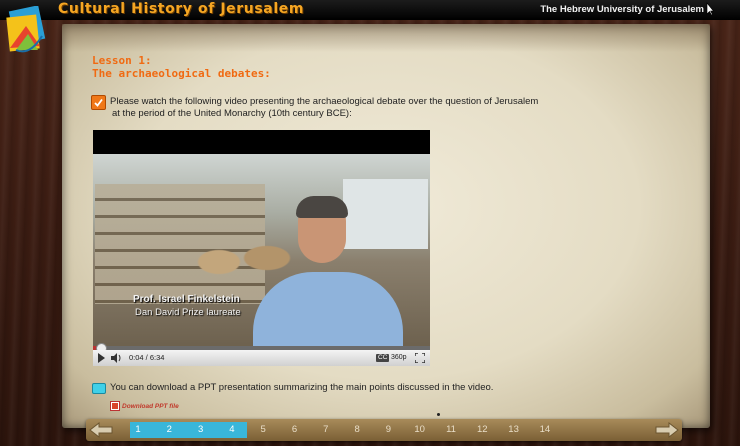 The height and width of the screenshot is (446, 740). What do you see at coordinates (322, 207) in the screenshot?
I see `speaker-hair` at bounding box center [322, 207].